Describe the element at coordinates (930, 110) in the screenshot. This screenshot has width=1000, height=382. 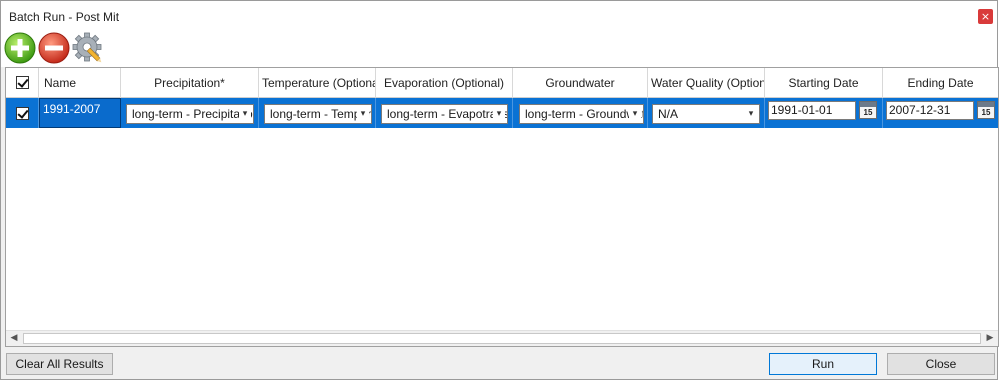
I see `ending-date-field: 2007-12-31` at that location.